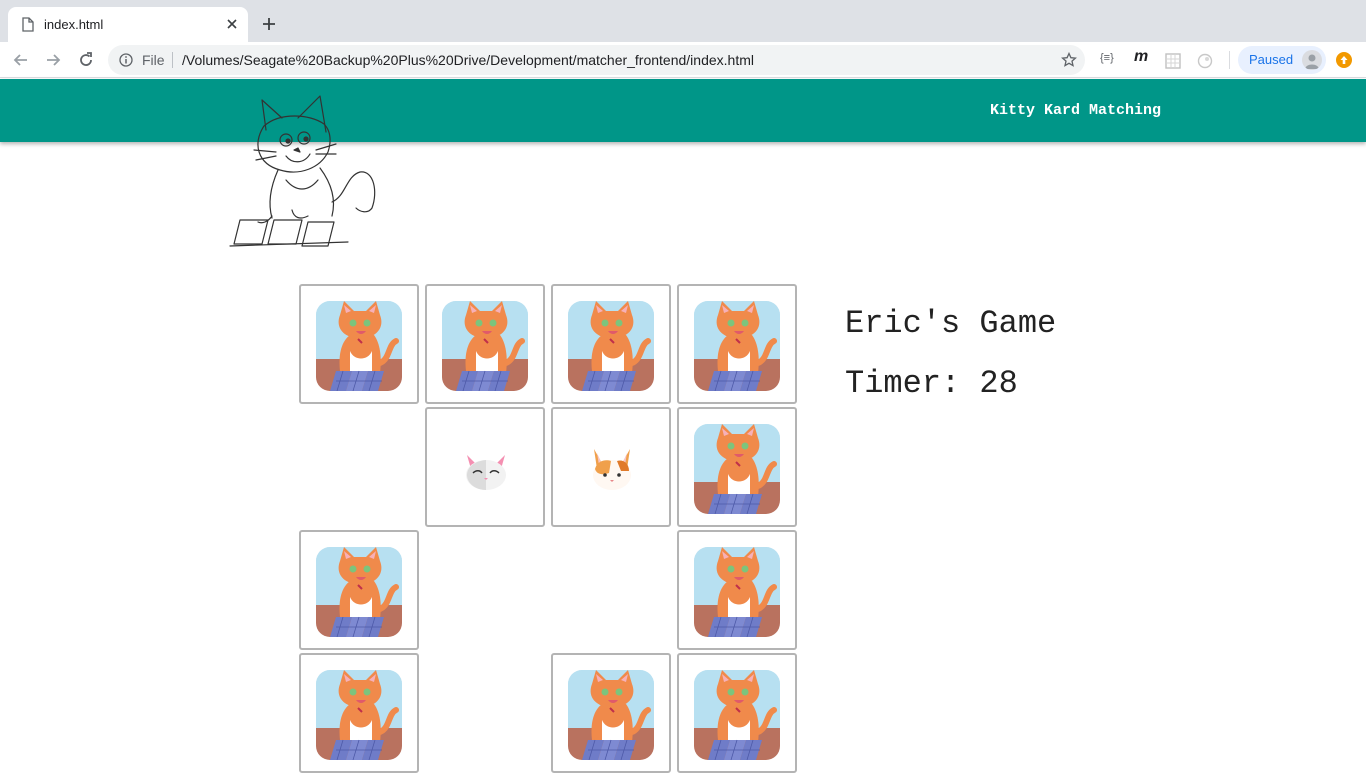 The width and height of the screenshot is (1366, 773). I want to click on cat-logo, so click(302, 171).